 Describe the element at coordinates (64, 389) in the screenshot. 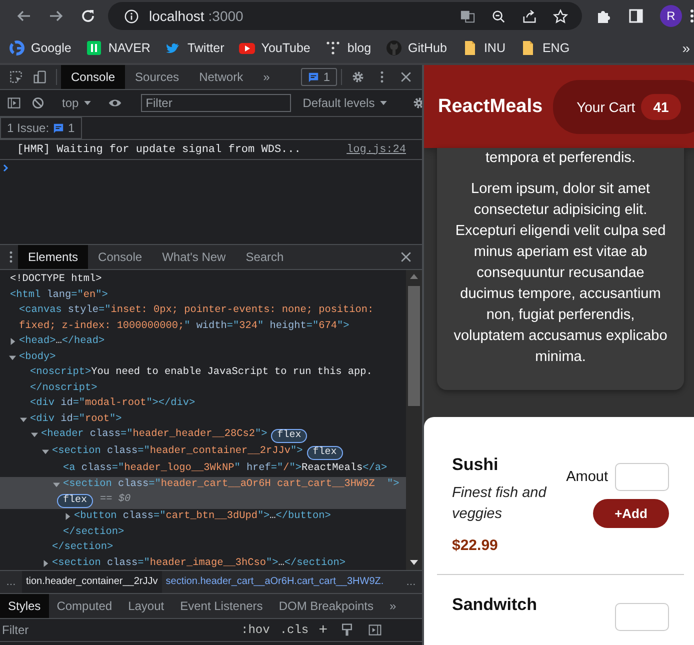

I see `dom-node-code: </noscript>` at that location.